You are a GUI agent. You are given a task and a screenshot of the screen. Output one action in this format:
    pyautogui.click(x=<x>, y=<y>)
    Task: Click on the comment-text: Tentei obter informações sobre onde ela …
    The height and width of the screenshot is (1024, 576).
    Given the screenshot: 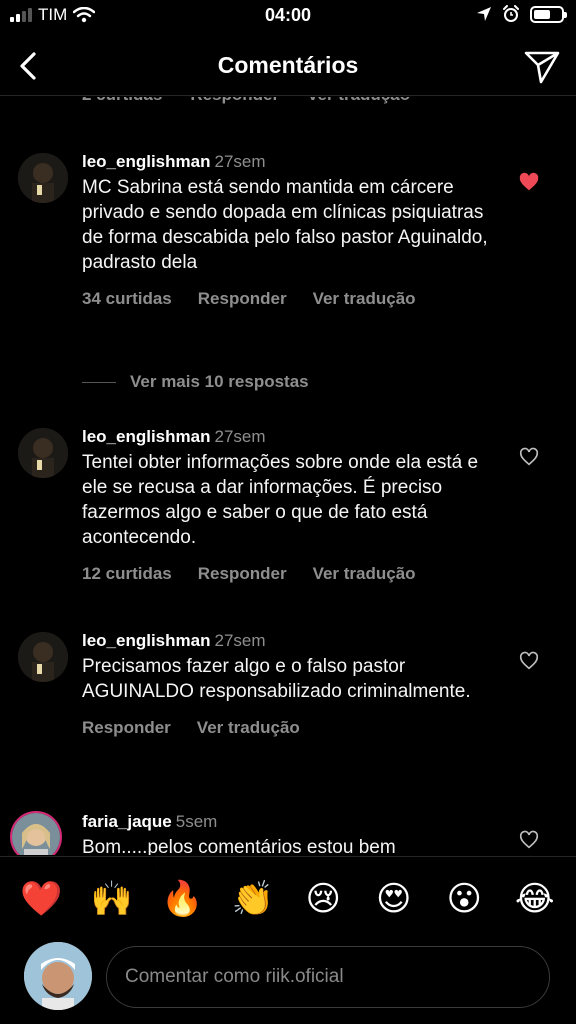 What is the action you would take?
    pyautogui.click(x=280, y=500)
    